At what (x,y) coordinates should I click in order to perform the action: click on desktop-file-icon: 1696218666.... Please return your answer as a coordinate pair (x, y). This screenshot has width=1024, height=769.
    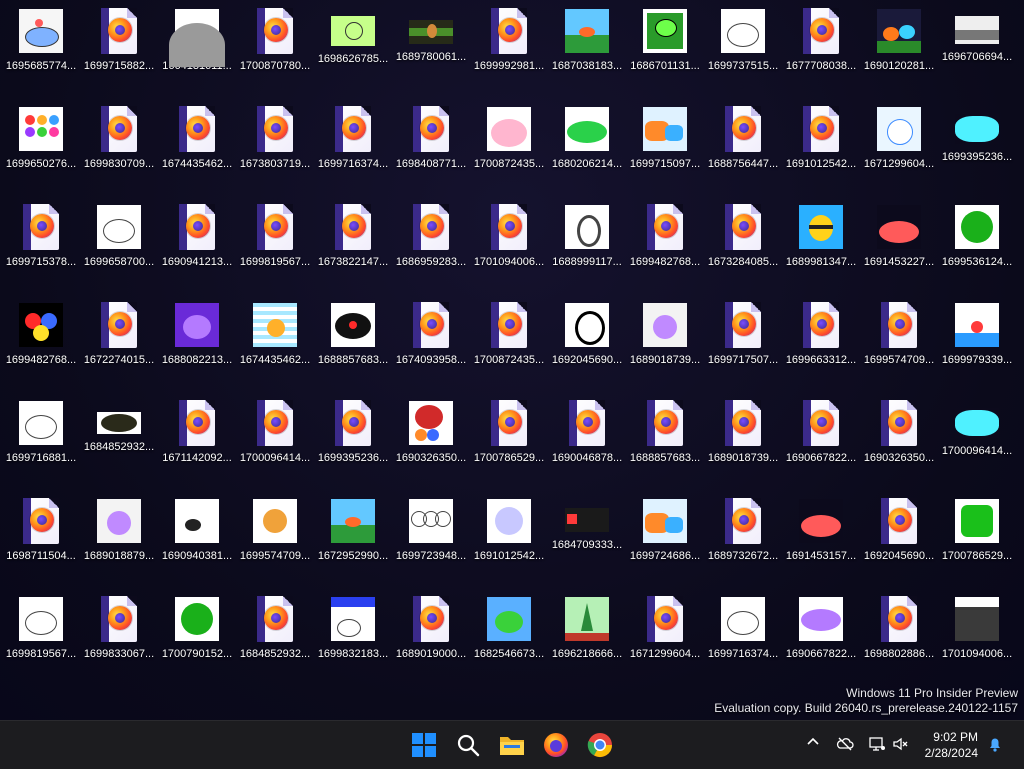
    Looking at the image, I should click on (587, 641).